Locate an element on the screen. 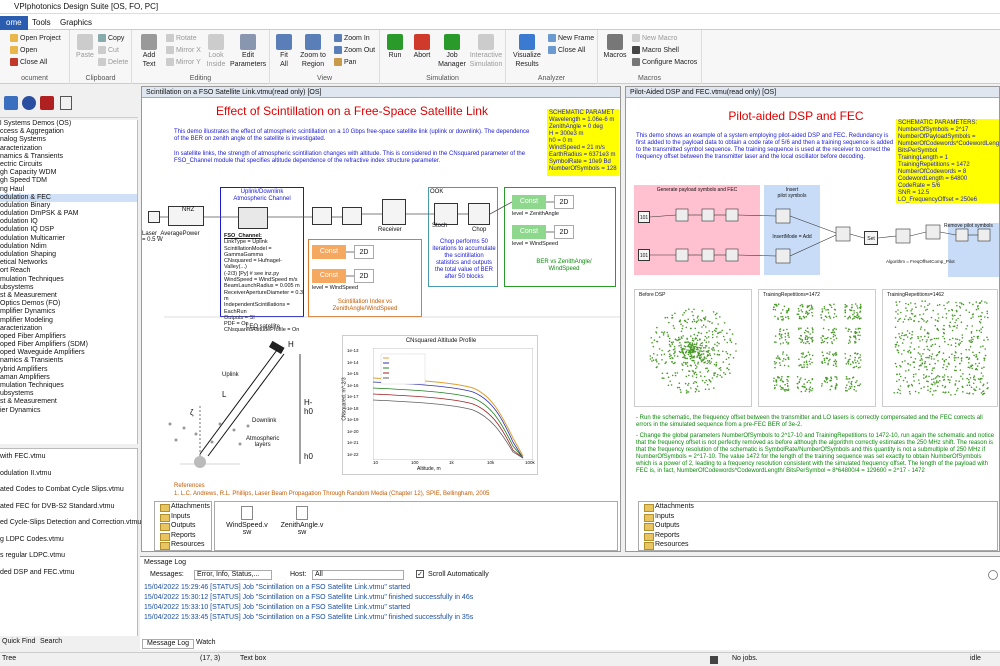  file-zenithangle: ZenithAngle.v sw is located at coordinates (302, 521).